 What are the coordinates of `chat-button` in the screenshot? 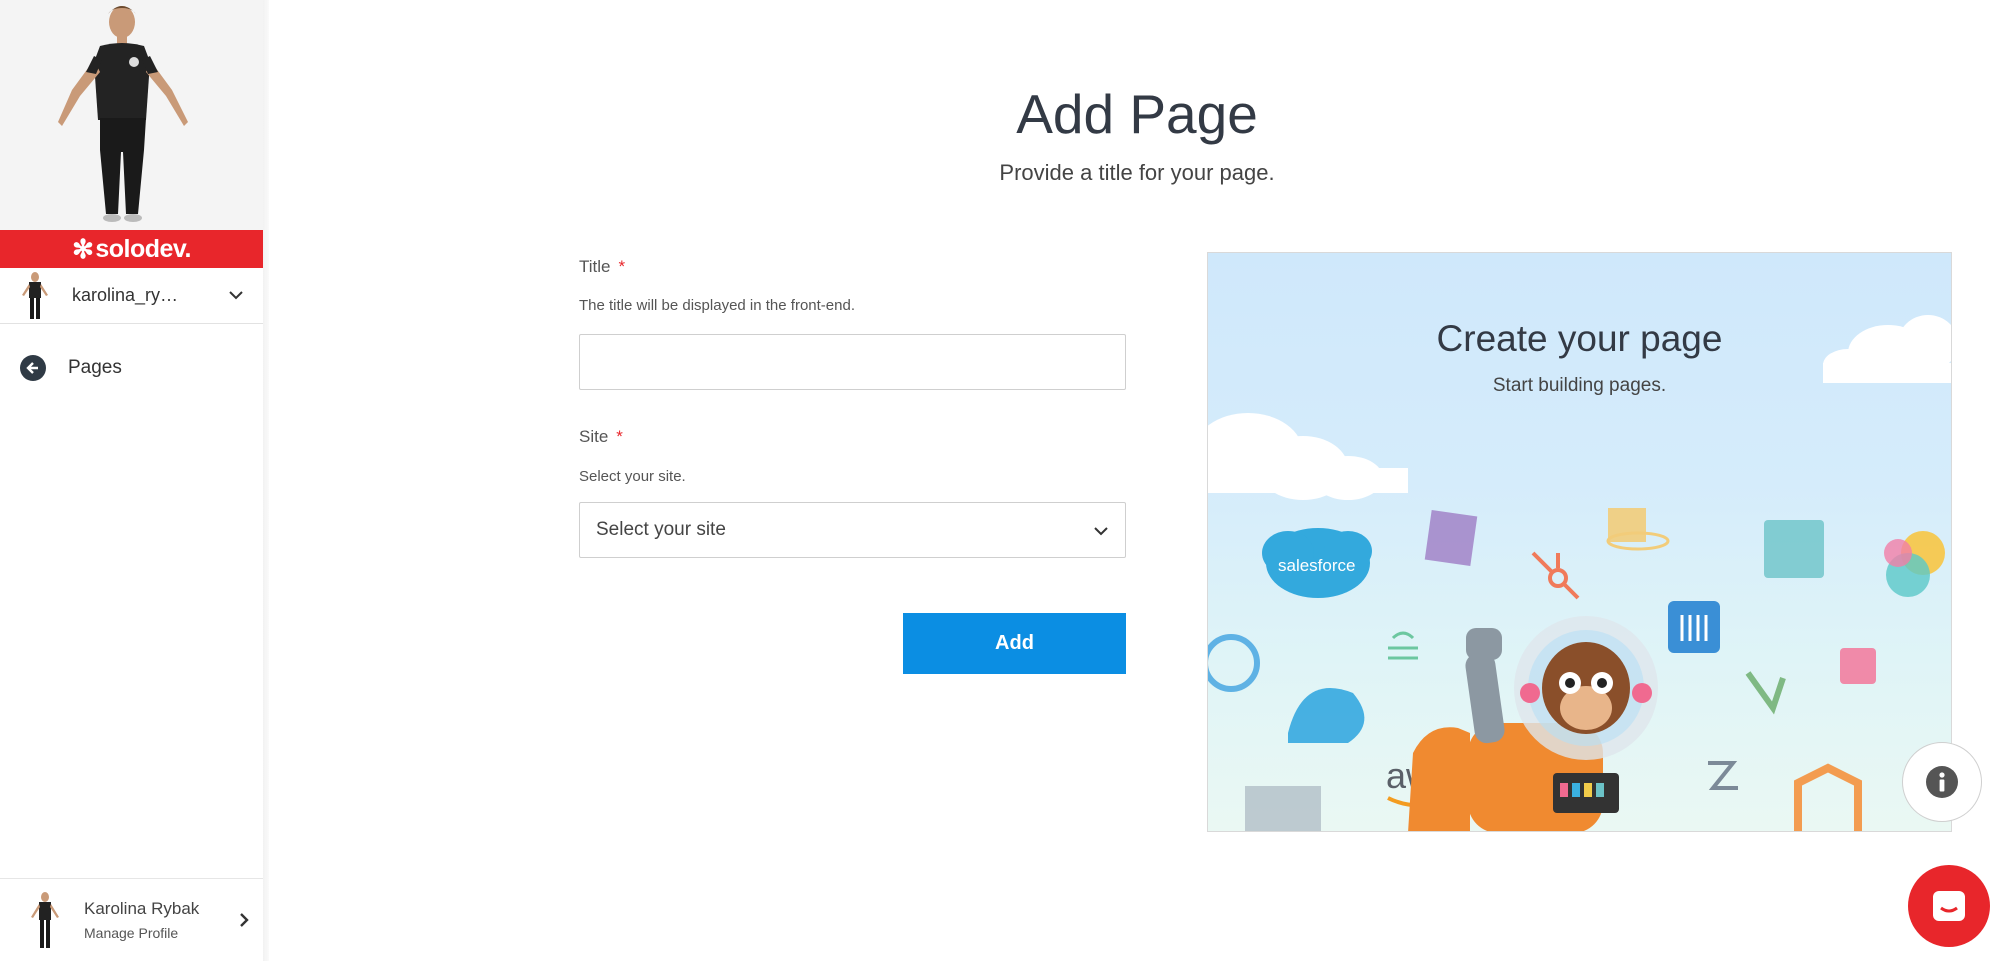 It's located at (1949, 906).